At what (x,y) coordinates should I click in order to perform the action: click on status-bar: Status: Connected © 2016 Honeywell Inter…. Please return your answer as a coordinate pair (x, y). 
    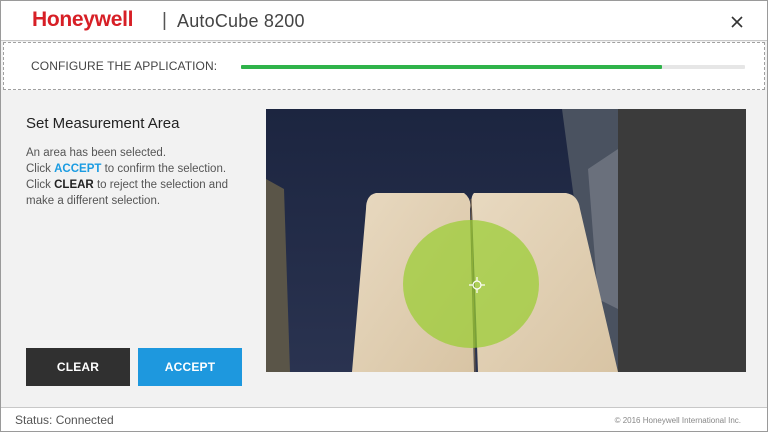
    Looking at the image, I should click on (384, 419).